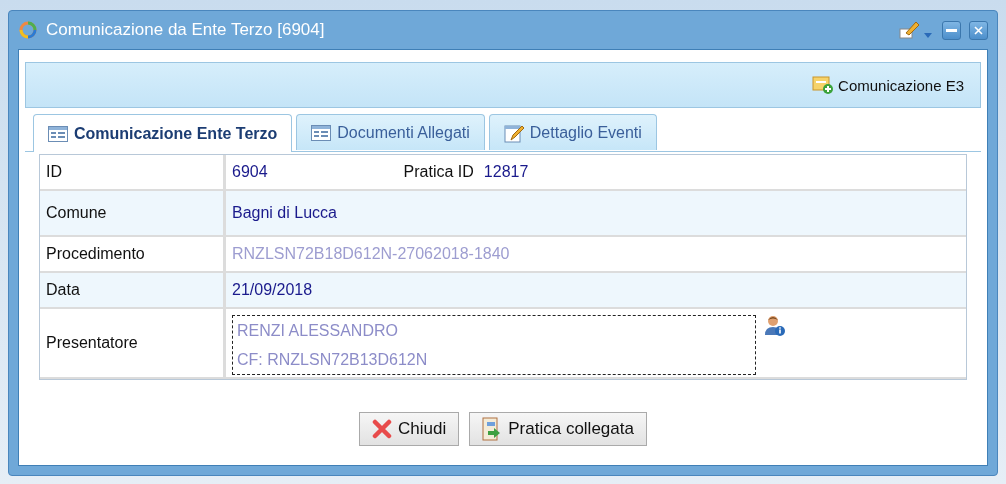 This screenshot has width=1006, height=484. I want to click on tab: Dettaglio Eventi, so click(572, 132).